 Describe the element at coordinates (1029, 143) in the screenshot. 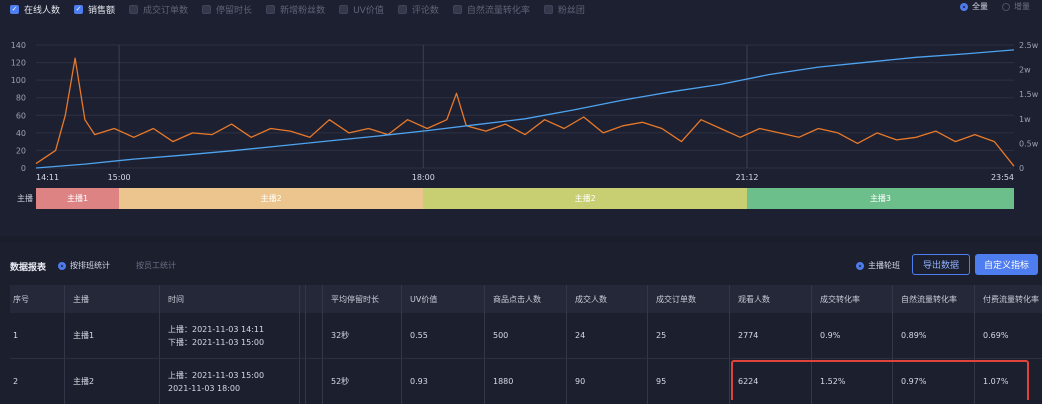

I see `y2-tick-label: 0.5w` at that location.